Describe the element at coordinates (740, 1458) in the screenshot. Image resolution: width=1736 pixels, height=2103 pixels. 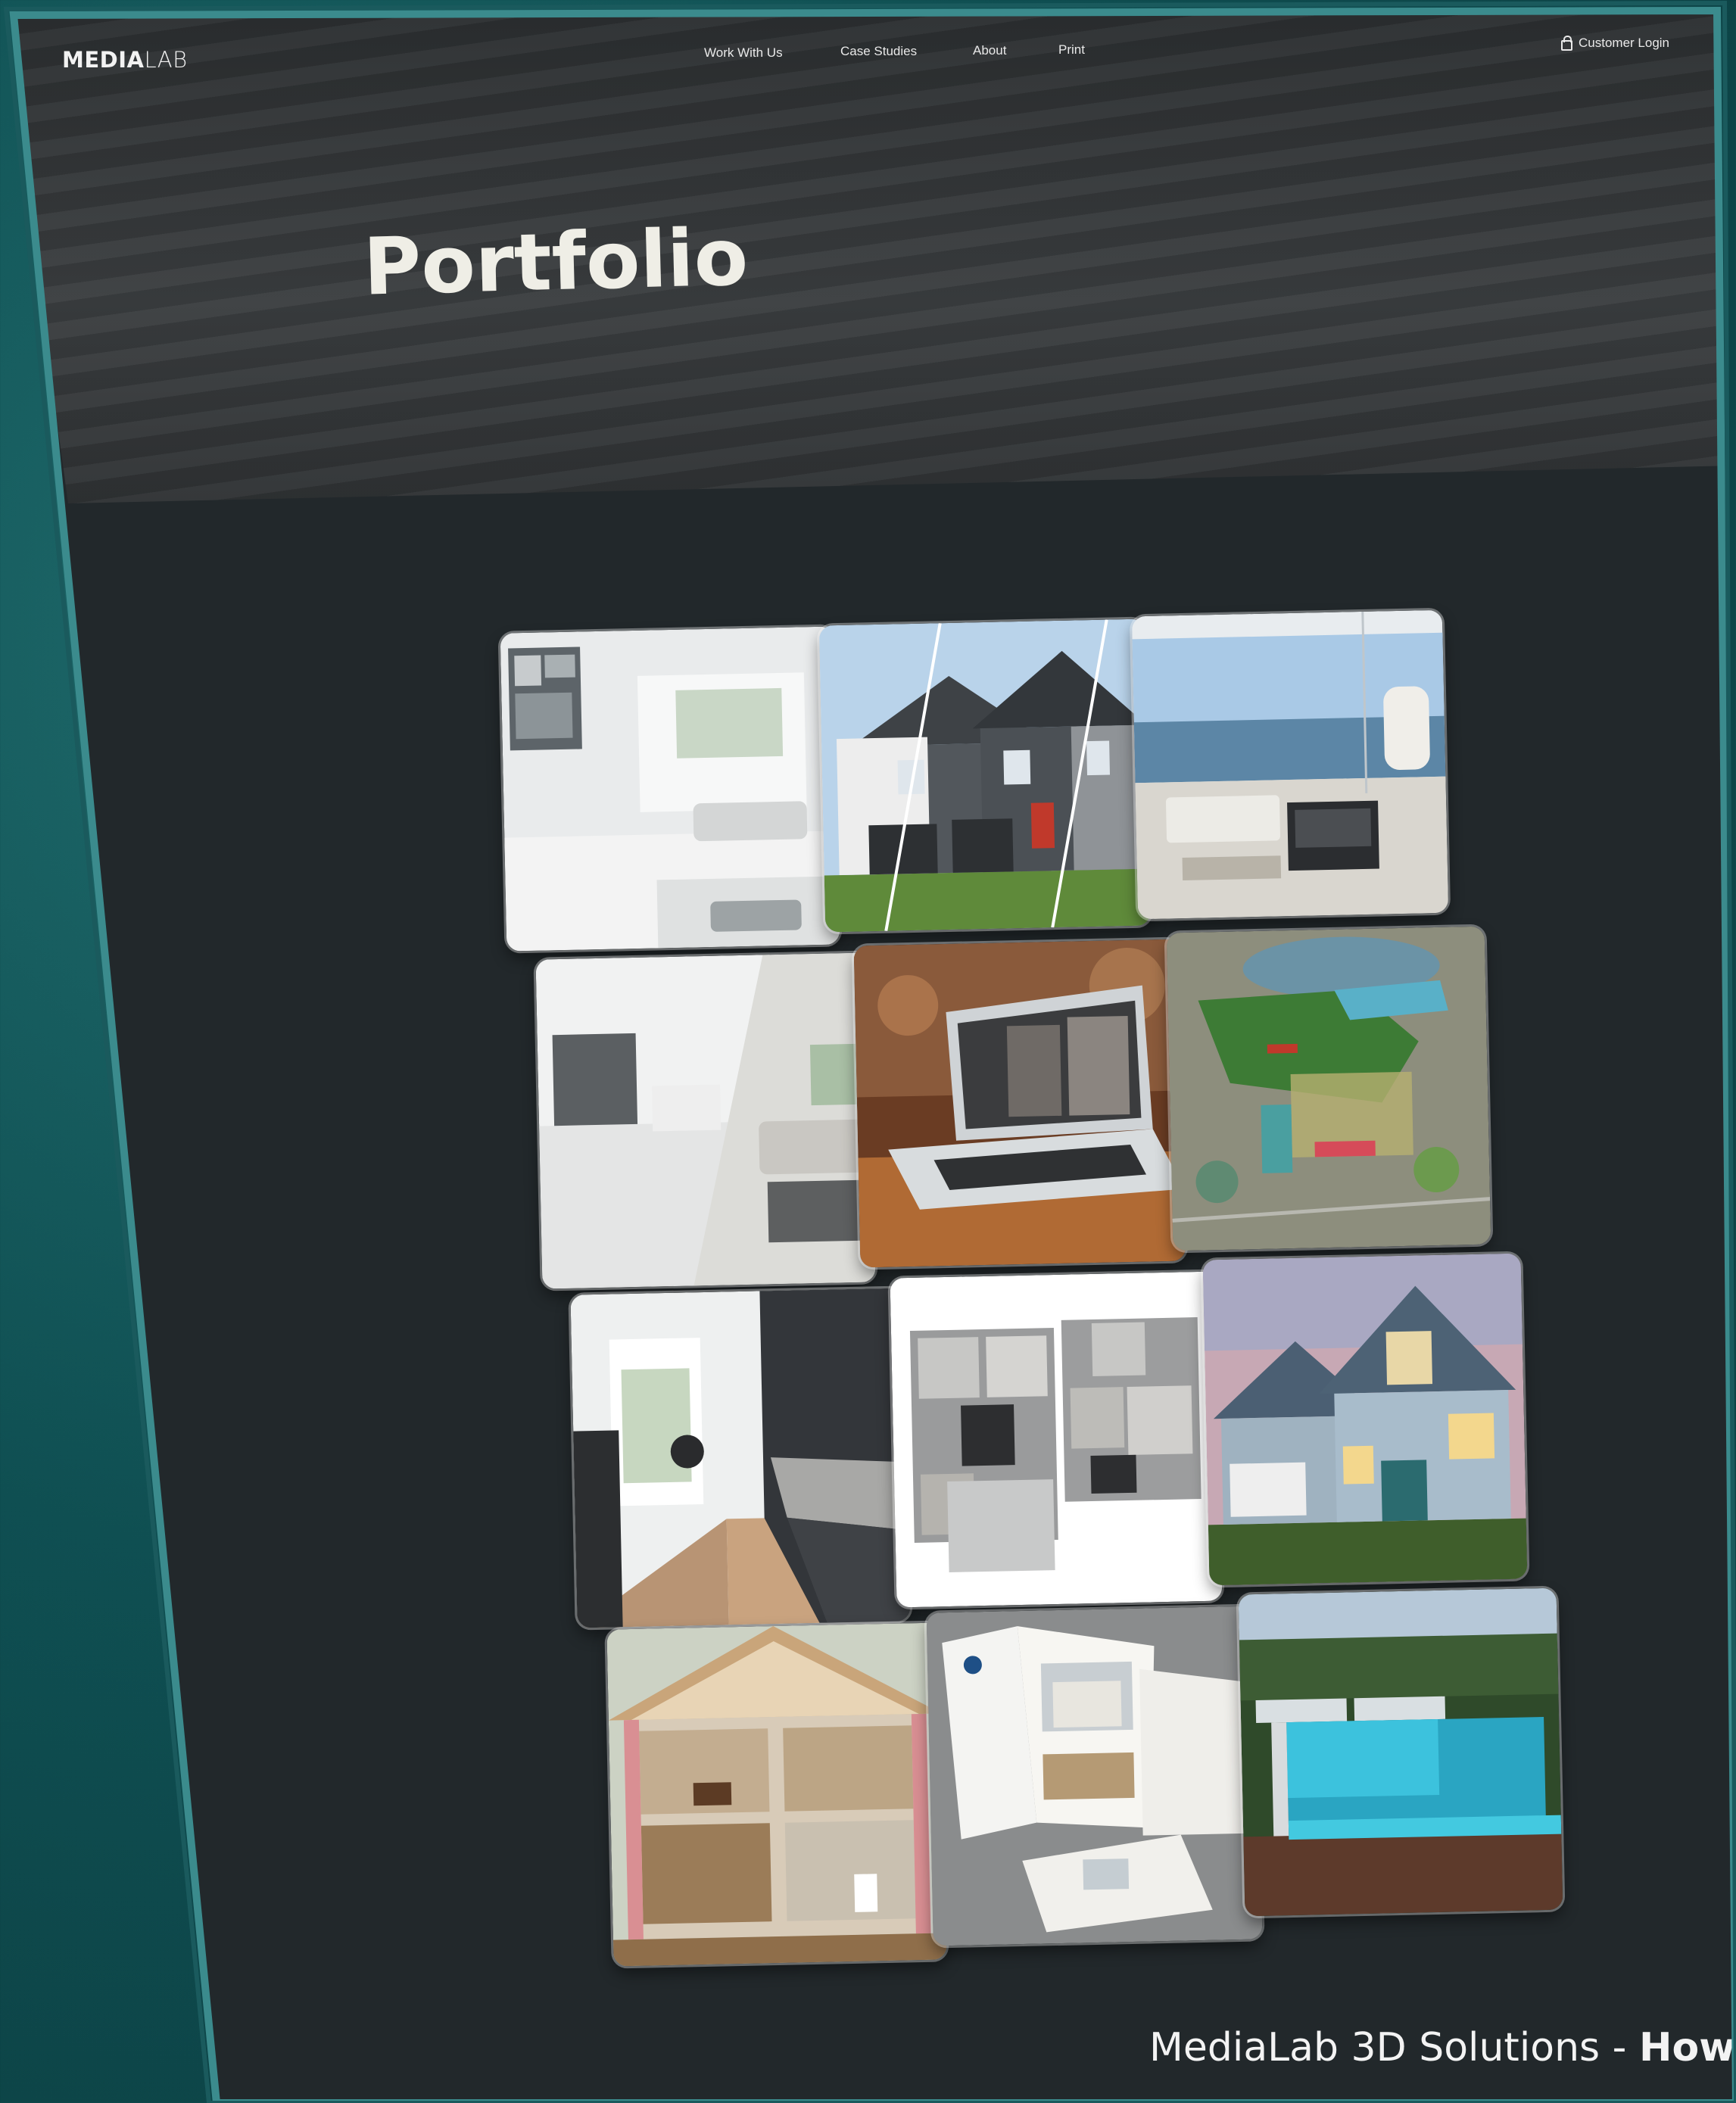
I see `kitchen-interior-image` at that location.